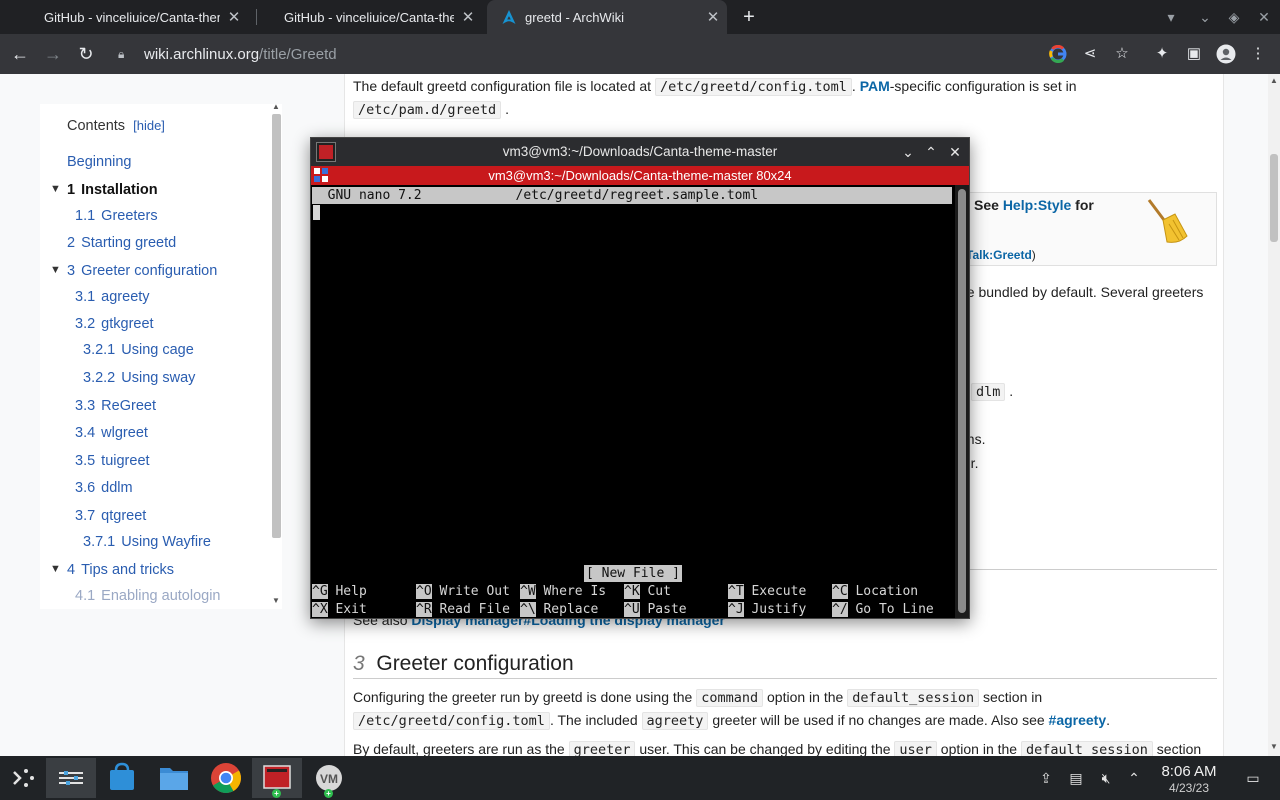 The width and height of the screenshot is (1280, 800). What do you see at coordinates (53, 54) in the screenshot?
I see `forward-arrow-icon: →` at bounding box center [53, 54].